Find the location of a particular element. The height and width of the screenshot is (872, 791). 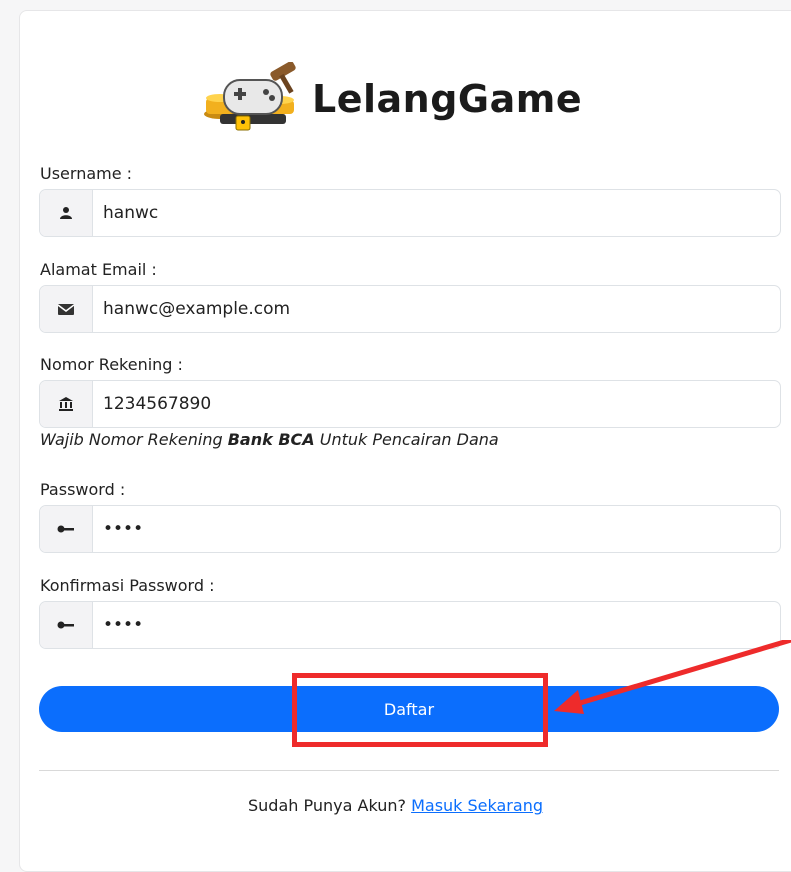

login-link: Masuk Sekarang is located at coordinates (477, 805).